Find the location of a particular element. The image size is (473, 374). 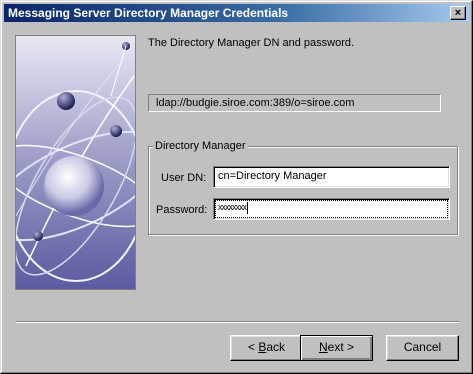

close-icon: × is located at coordinates (458, 13).